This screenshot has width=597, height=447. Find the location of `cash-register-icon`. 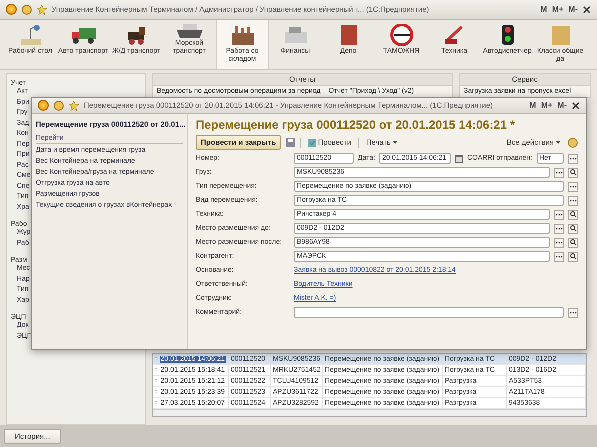

cash-register-icon is located at coordinates (295, 35).